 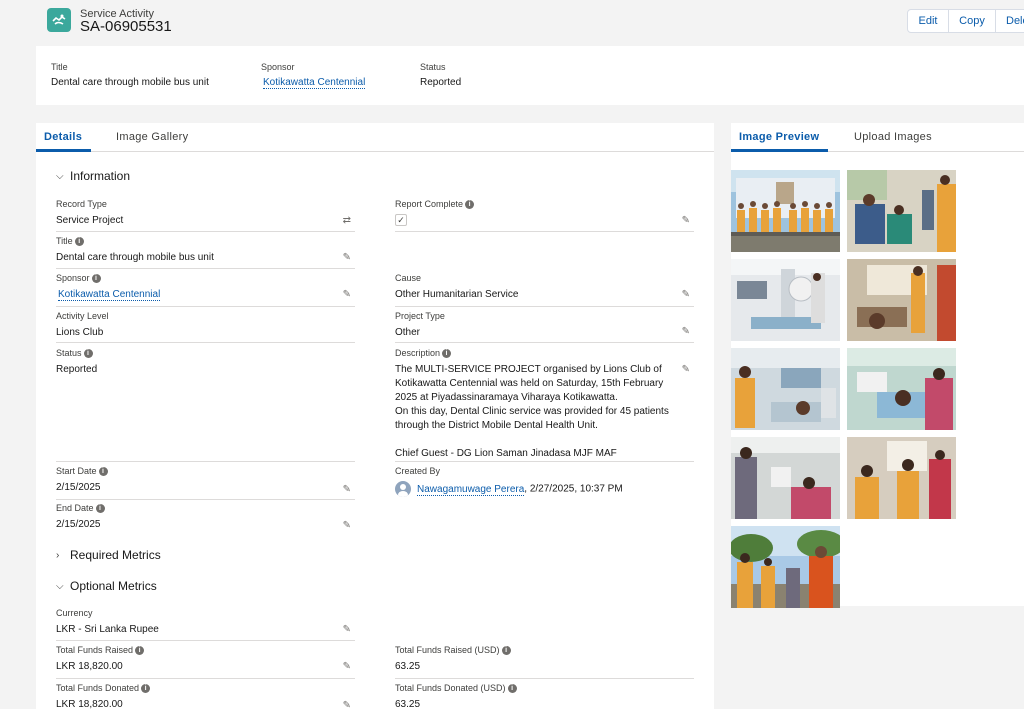 I want to click on field-value: LKR 18,820.00, so click(x=89, y=704).